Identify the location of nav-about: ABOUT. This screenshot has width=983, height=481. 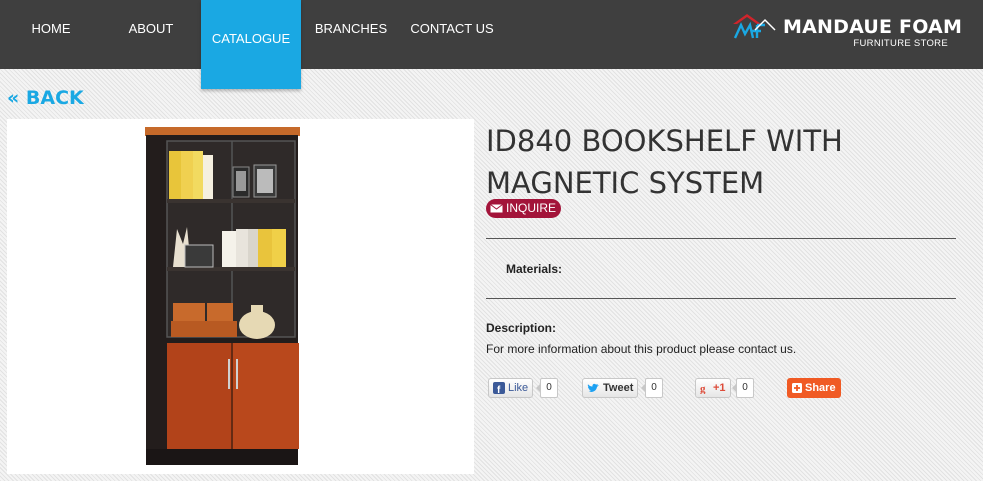
(151, 28).